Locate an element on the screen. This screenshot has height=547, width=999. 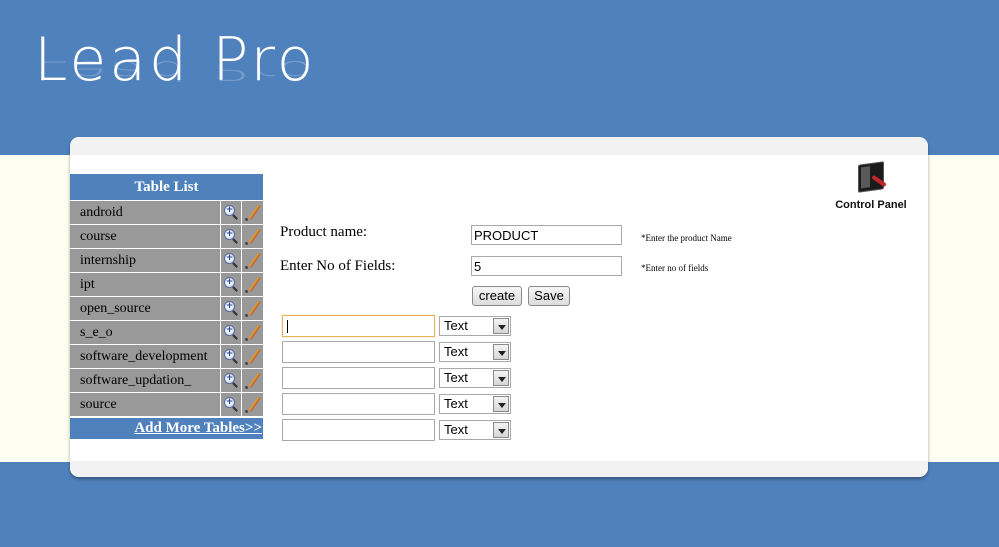
control-panel-label: Control Panel is located at coordinates (871, 205).